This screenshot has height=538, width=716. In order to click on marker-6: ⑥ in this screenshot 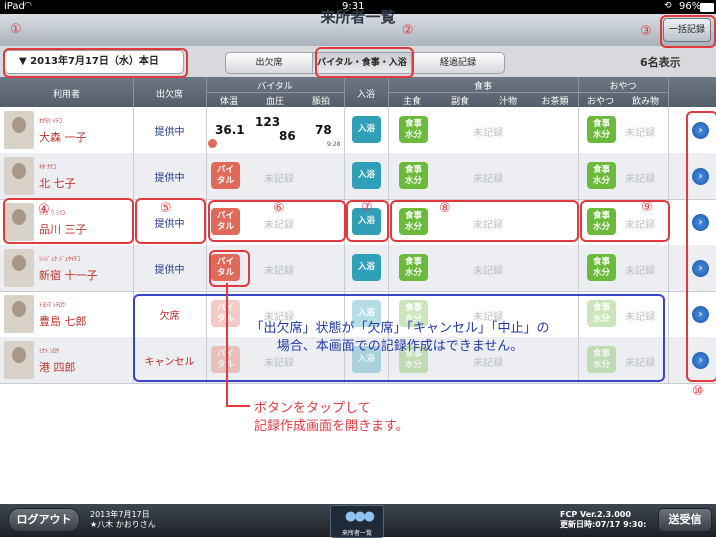, I will do `click(279, 208)`.